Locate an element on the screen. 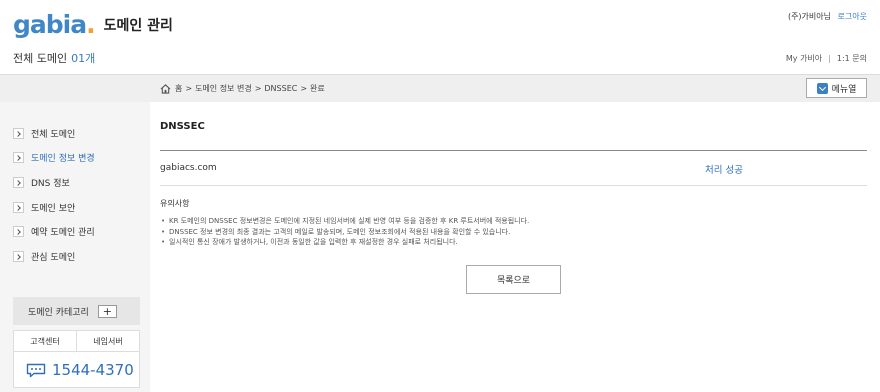 The image size is (880, 392). breadcrumb-band: 홈 > 도메인 정보 변경 > DNSSEC > 완료 메뉴열 is located at coordinates (440, 88).